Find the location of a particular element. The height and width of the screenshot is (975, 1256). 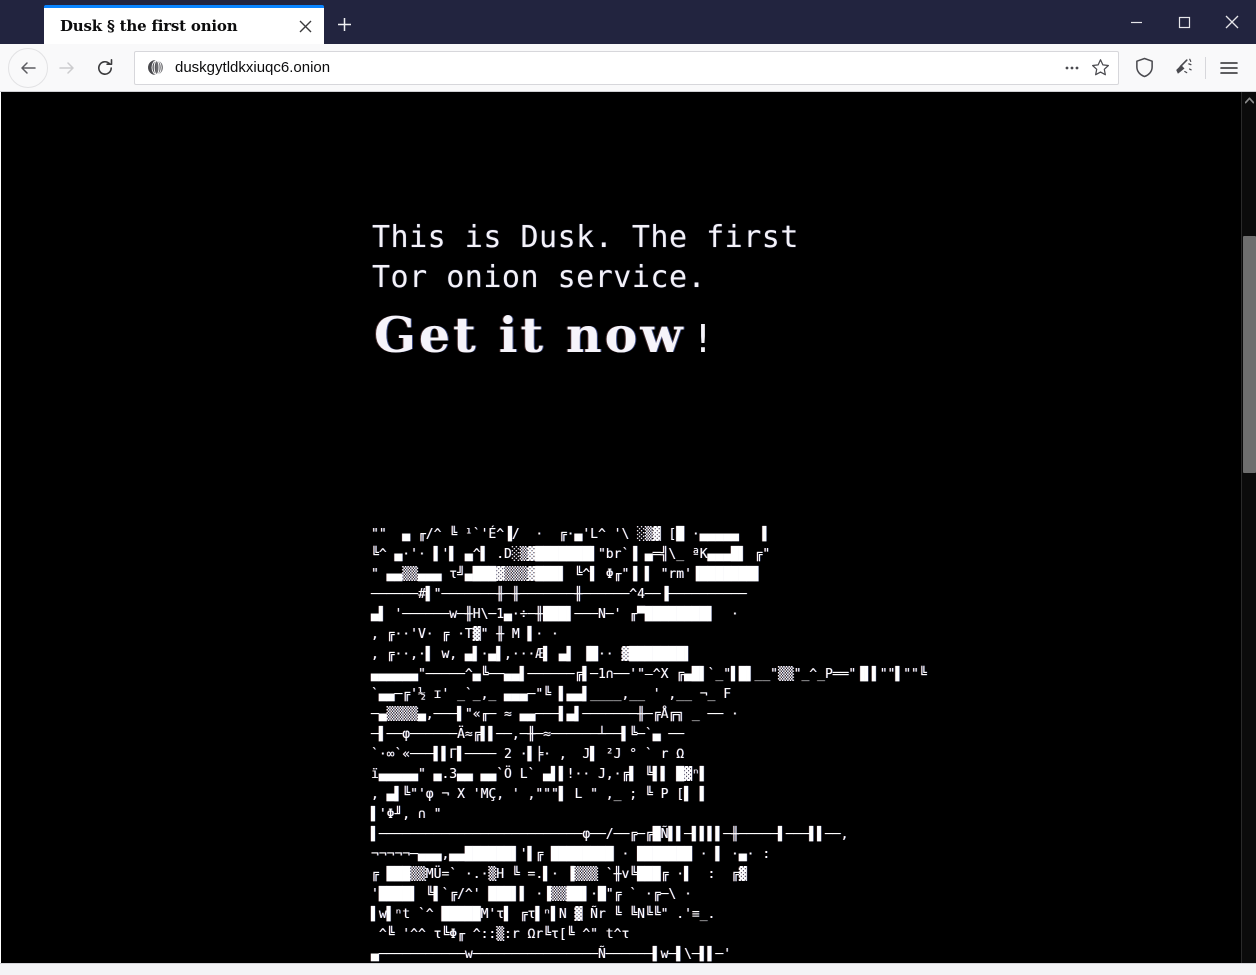

url-bar-actions is located at coordinates (1086, 68).